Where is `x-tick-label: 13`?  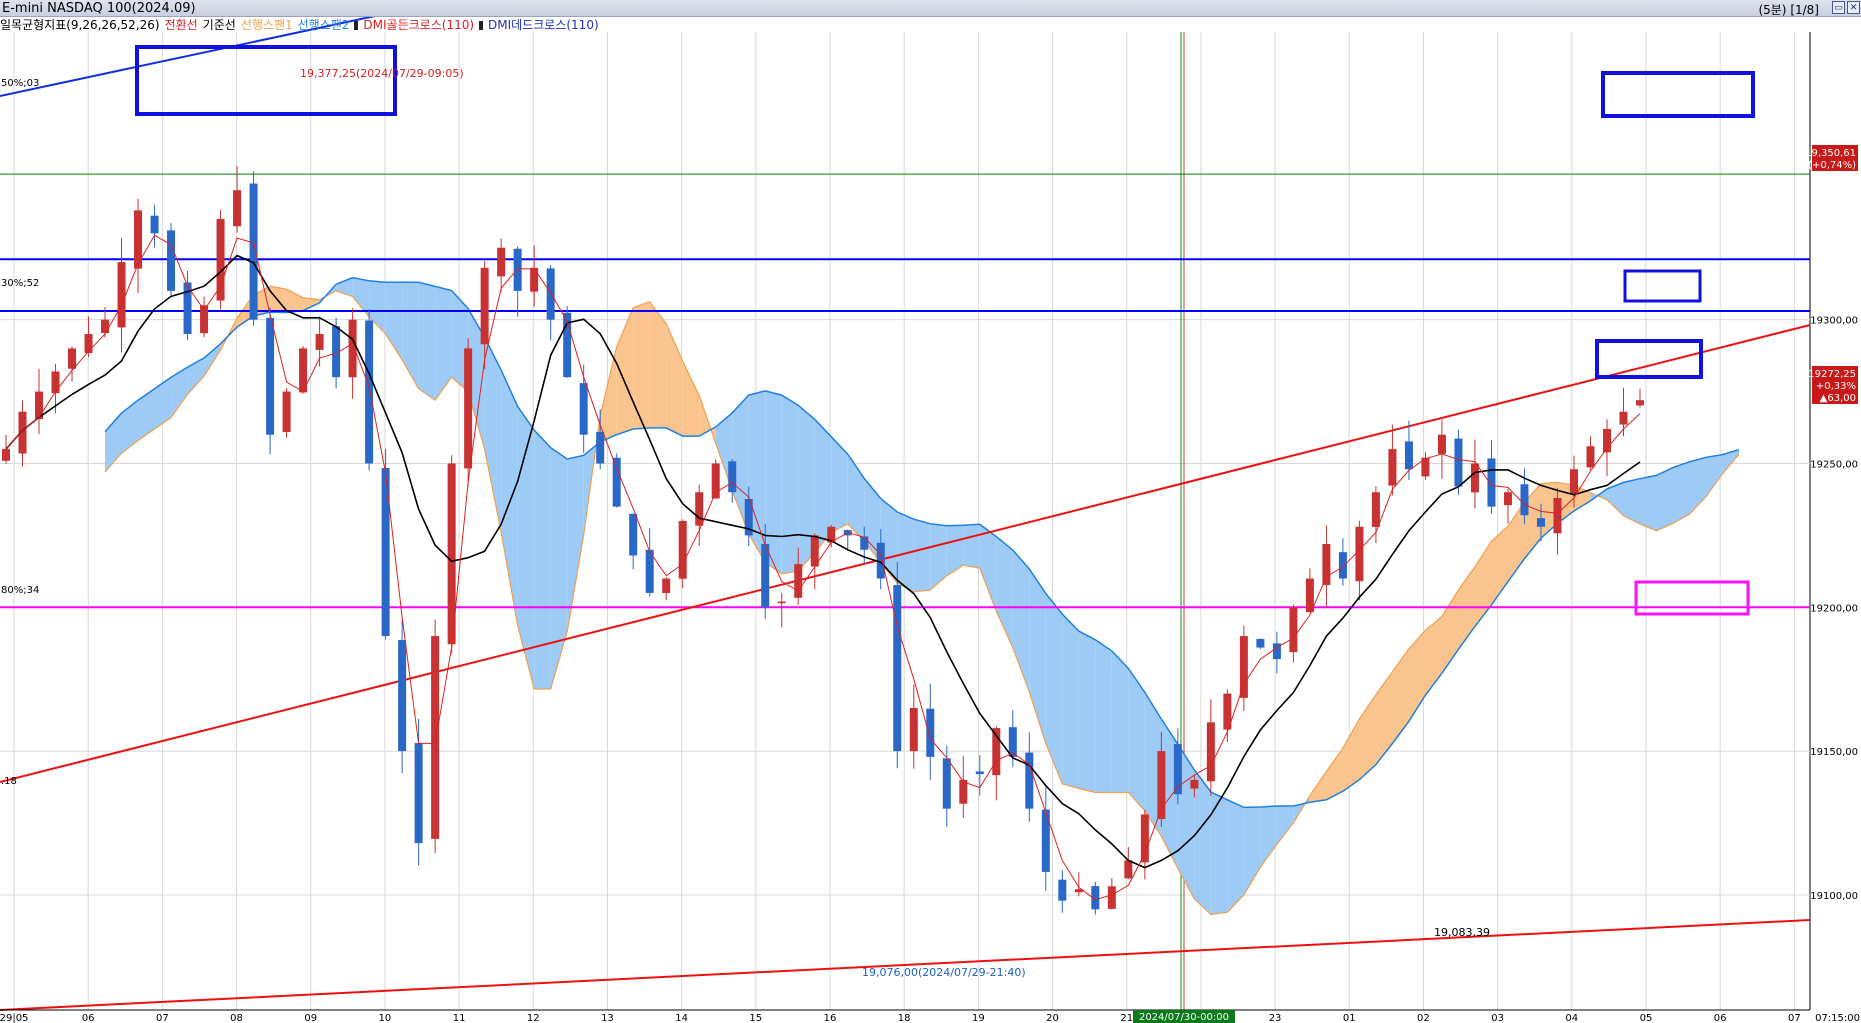
x-tick-label: 13 is located at coordinates (607, 1018).